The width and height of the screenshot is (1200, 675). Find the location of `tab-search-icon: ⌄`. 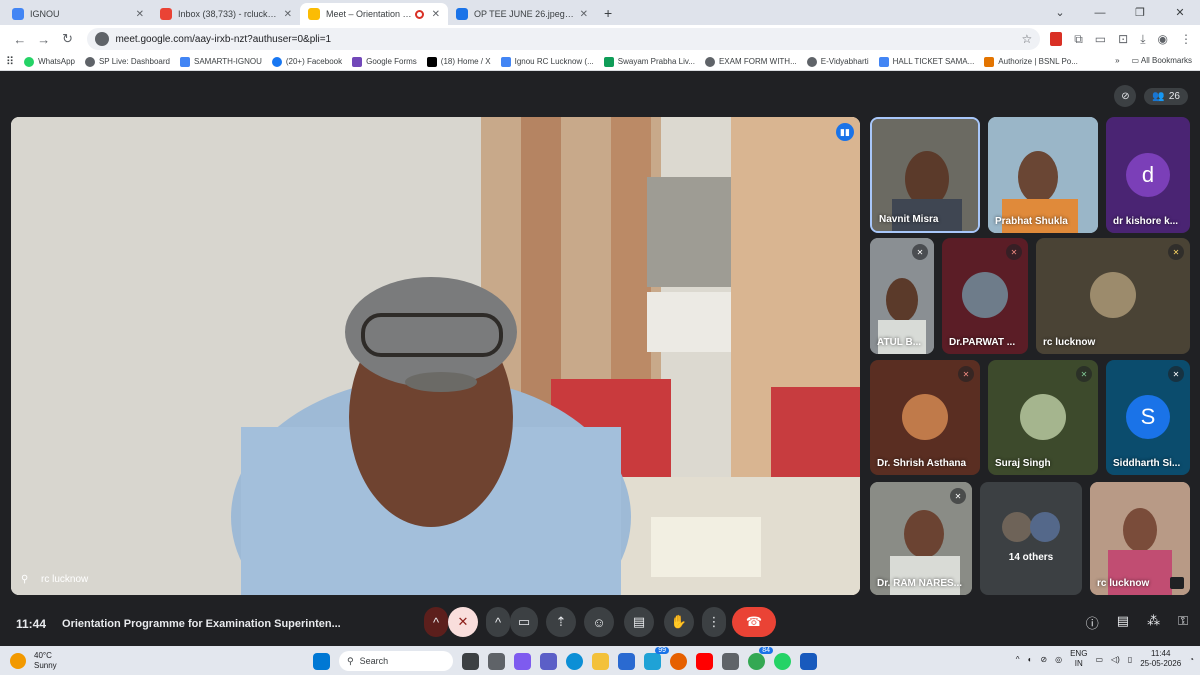

tab-search-icon: ⌄ is located at coordinates (1060, 12).